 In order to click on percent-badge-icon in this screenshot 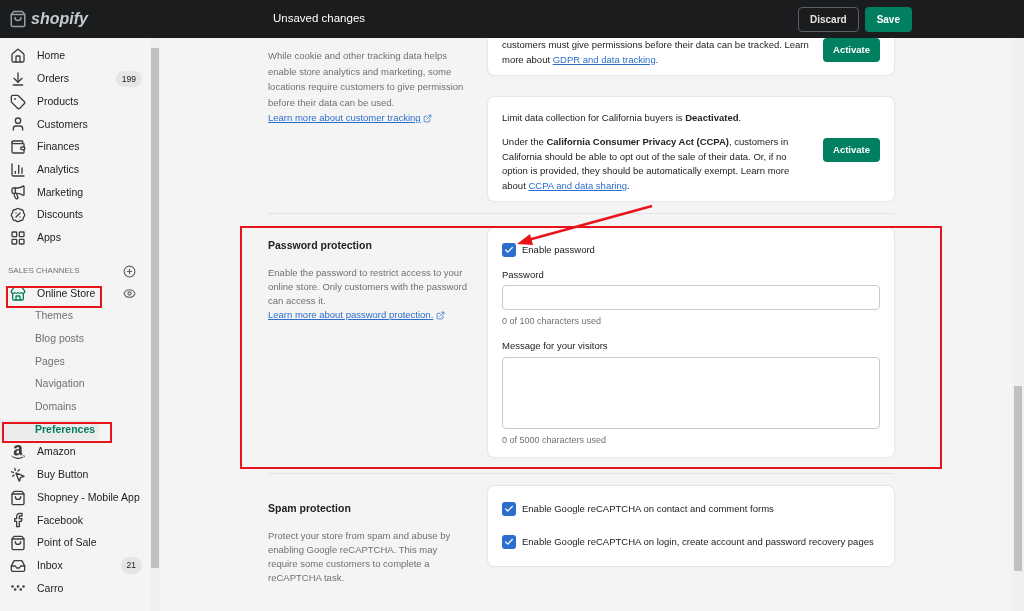, I will do `click(18, 215)`.